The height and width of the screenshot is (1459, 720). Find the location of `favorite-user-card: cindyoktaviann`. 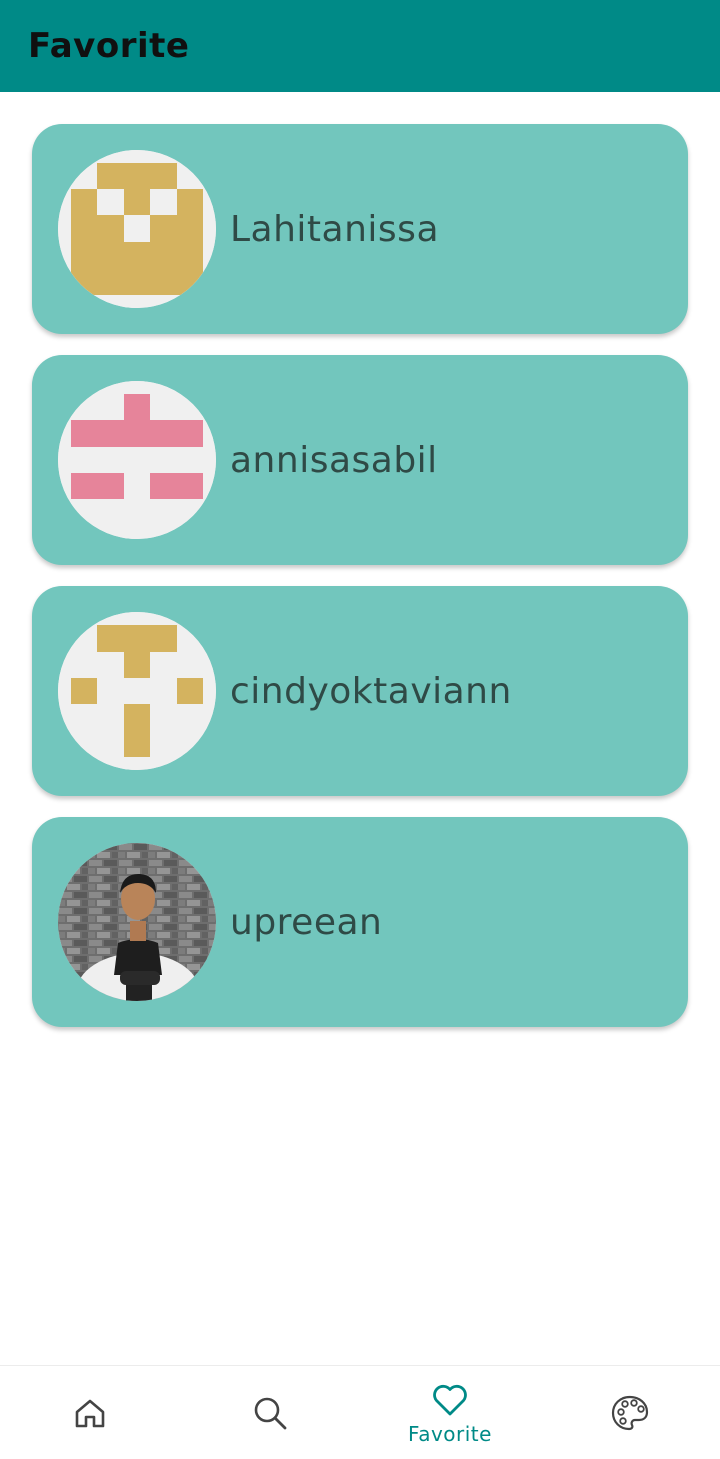

favorite-user-card: cindyoktaviann is located at coordinates (360, 691).